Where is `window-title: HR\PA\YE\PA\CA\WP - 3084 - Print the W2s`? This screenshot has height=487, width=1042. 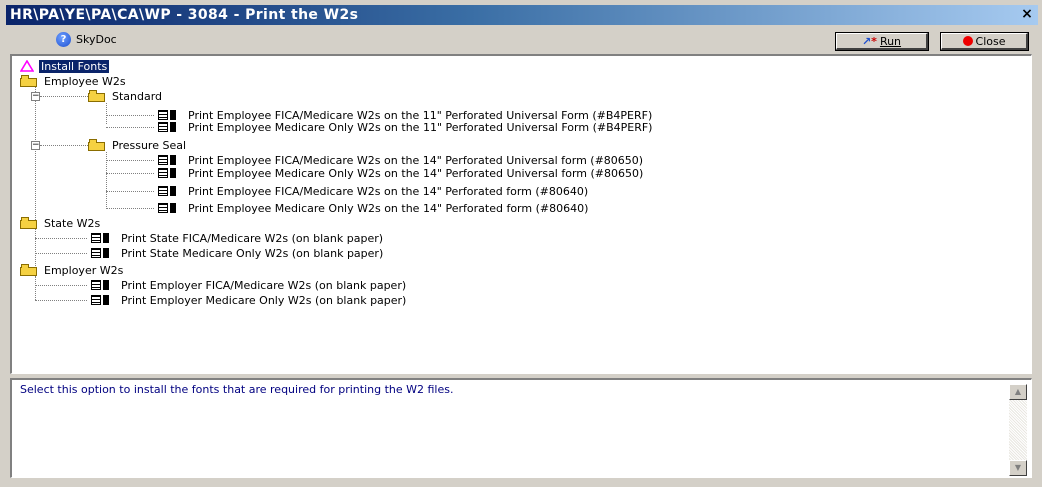 window-title: HR\PA\YE\PA\CA\WP - 3084 - Print the W2s is located at coordinates (184, 15).